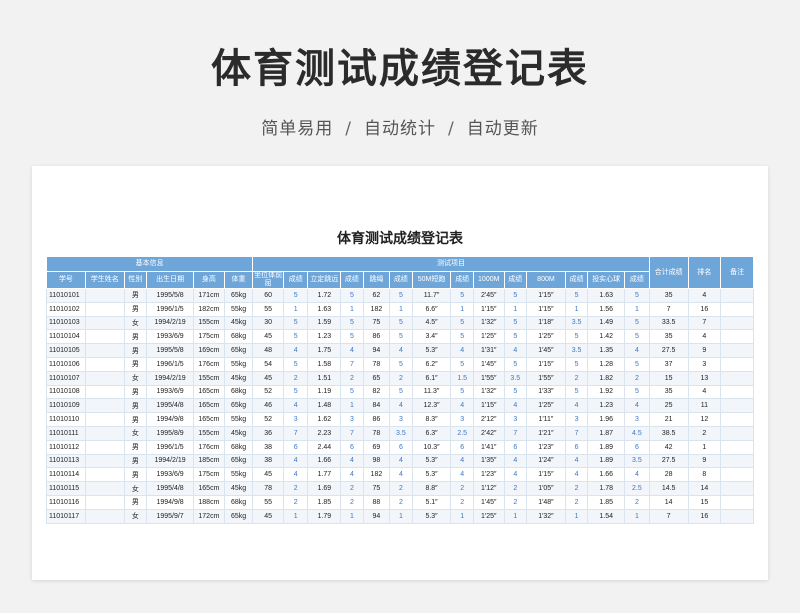 This screenshot has height=613, width=800. I want to click on table-cell: 1′25″, so click(488, 337).